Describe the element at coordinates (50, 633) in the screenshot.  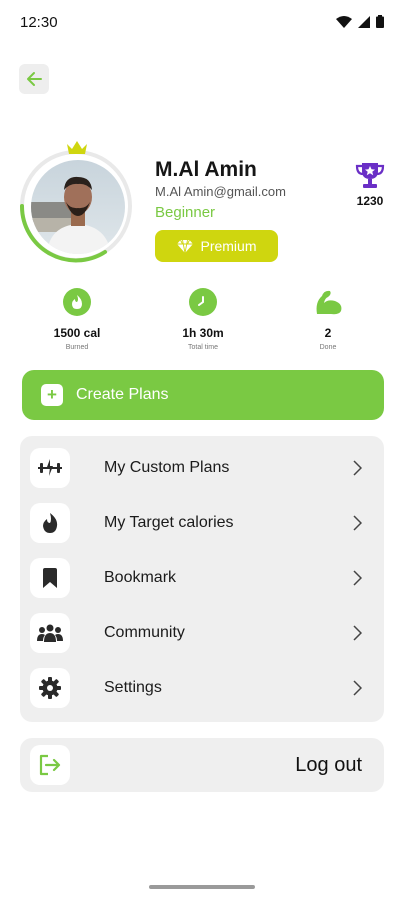
I see `community-icon` at that location.